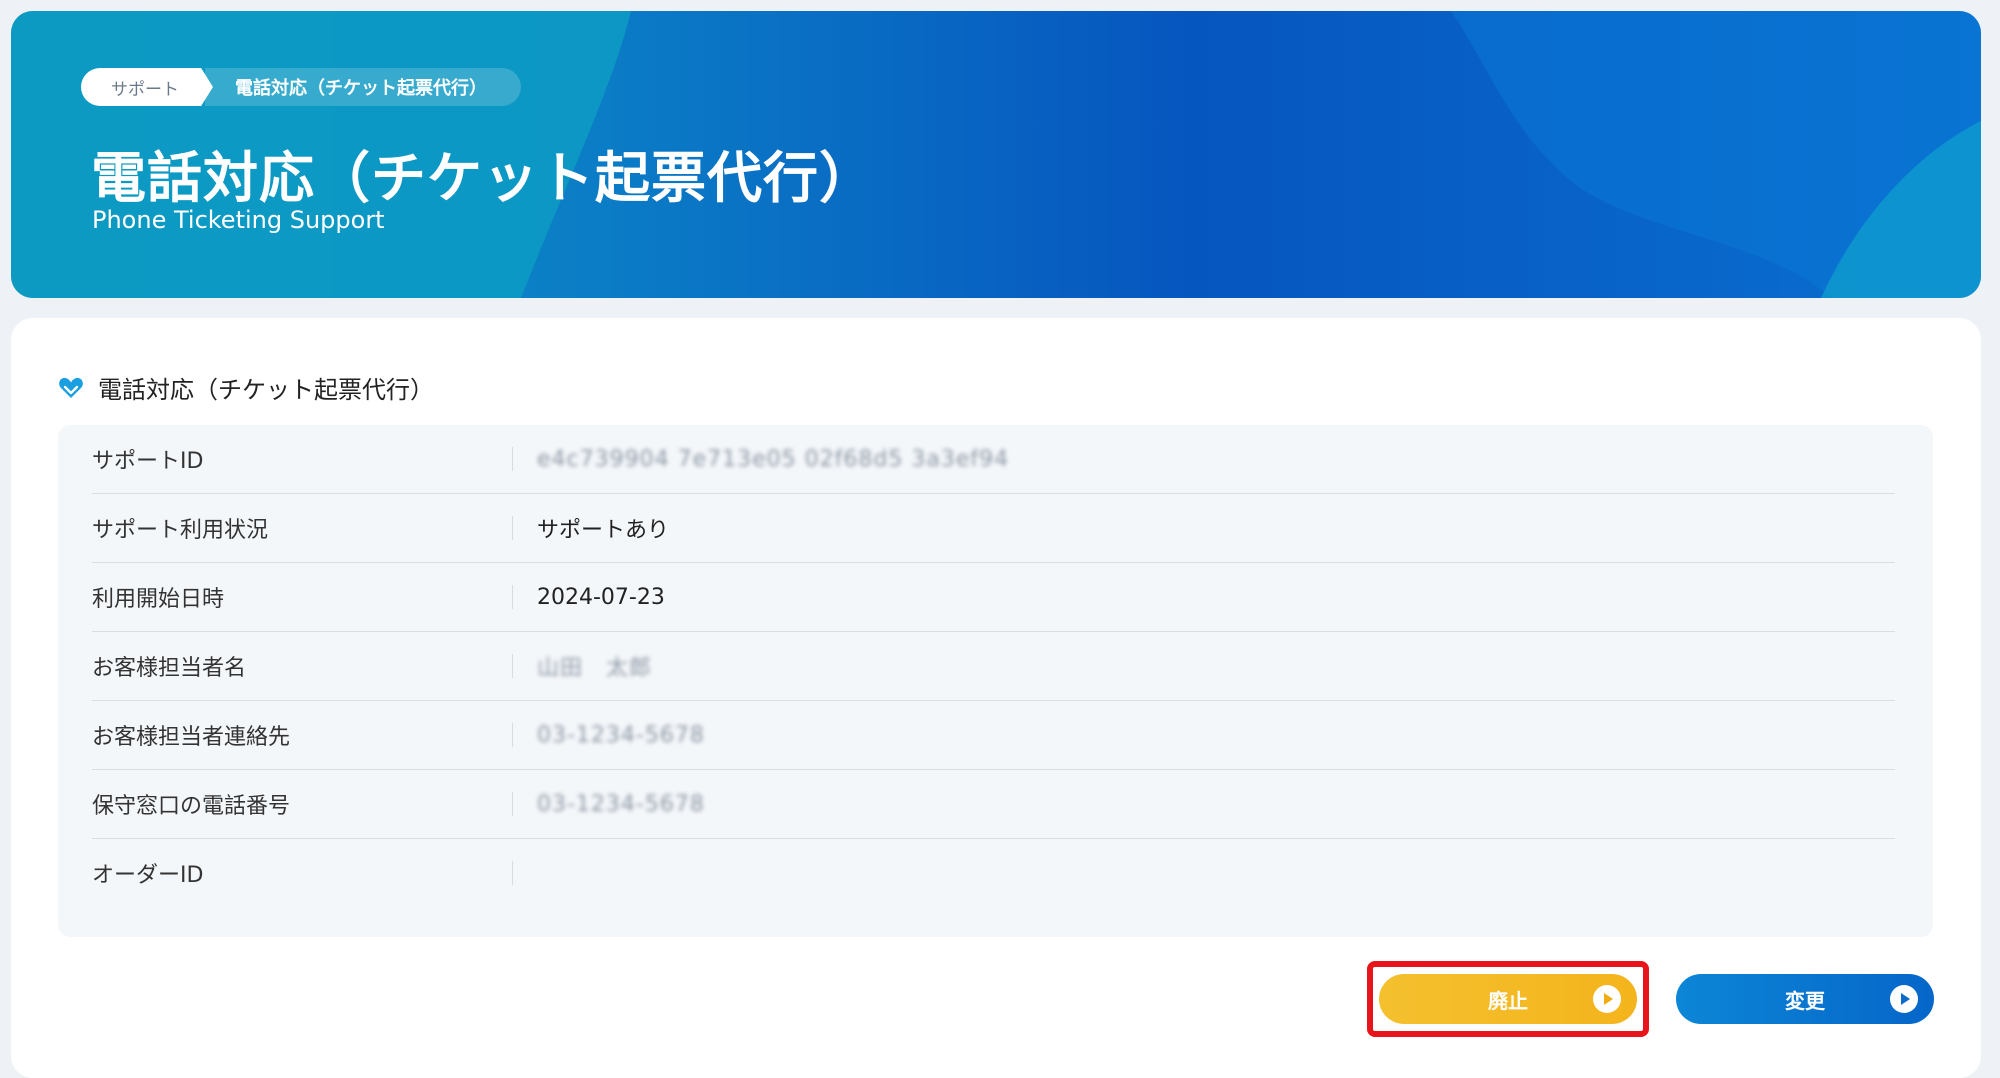  I want to click on table-row: お客様担当者名 山田 太郎, so click(993, 666).